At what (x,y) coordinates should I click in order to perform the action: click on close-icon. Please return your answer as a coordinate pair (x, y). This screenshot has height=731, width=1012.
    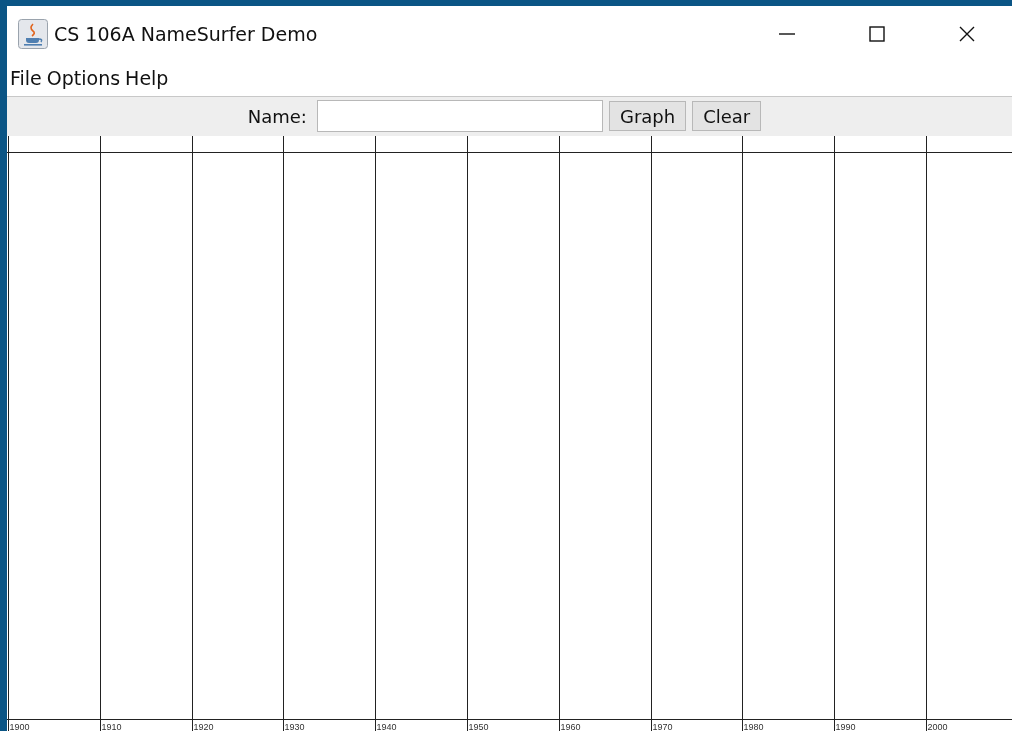
    Looking at the image, I should click on (967, 33).